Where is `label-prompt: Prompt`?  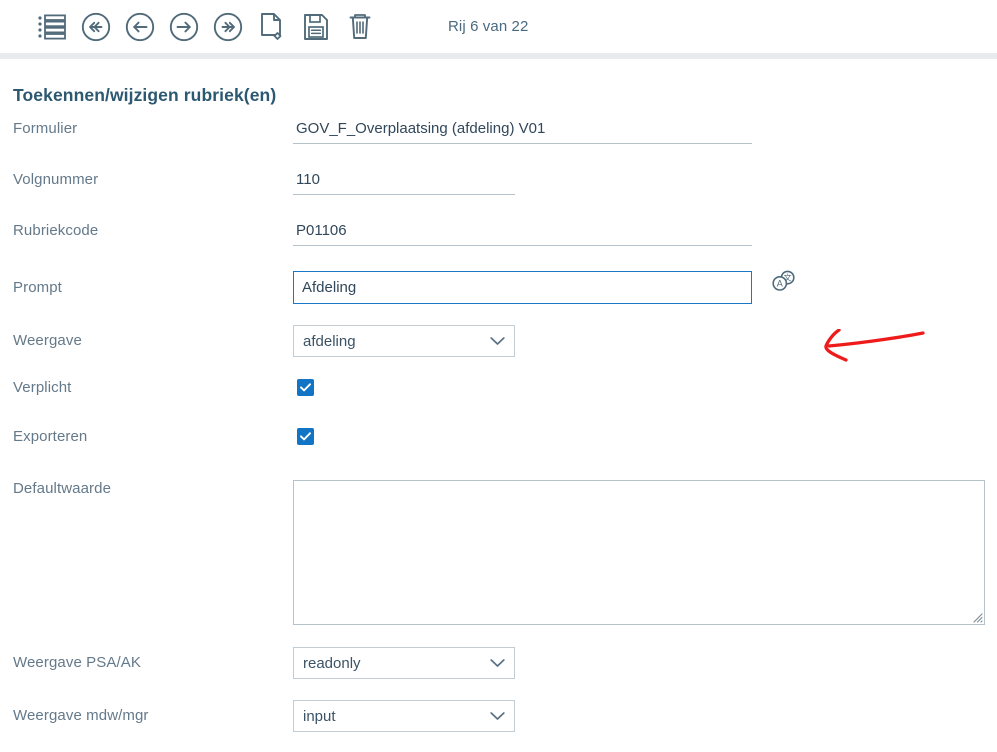
label-prompt: Prompt is located at coordinates (37, 287).